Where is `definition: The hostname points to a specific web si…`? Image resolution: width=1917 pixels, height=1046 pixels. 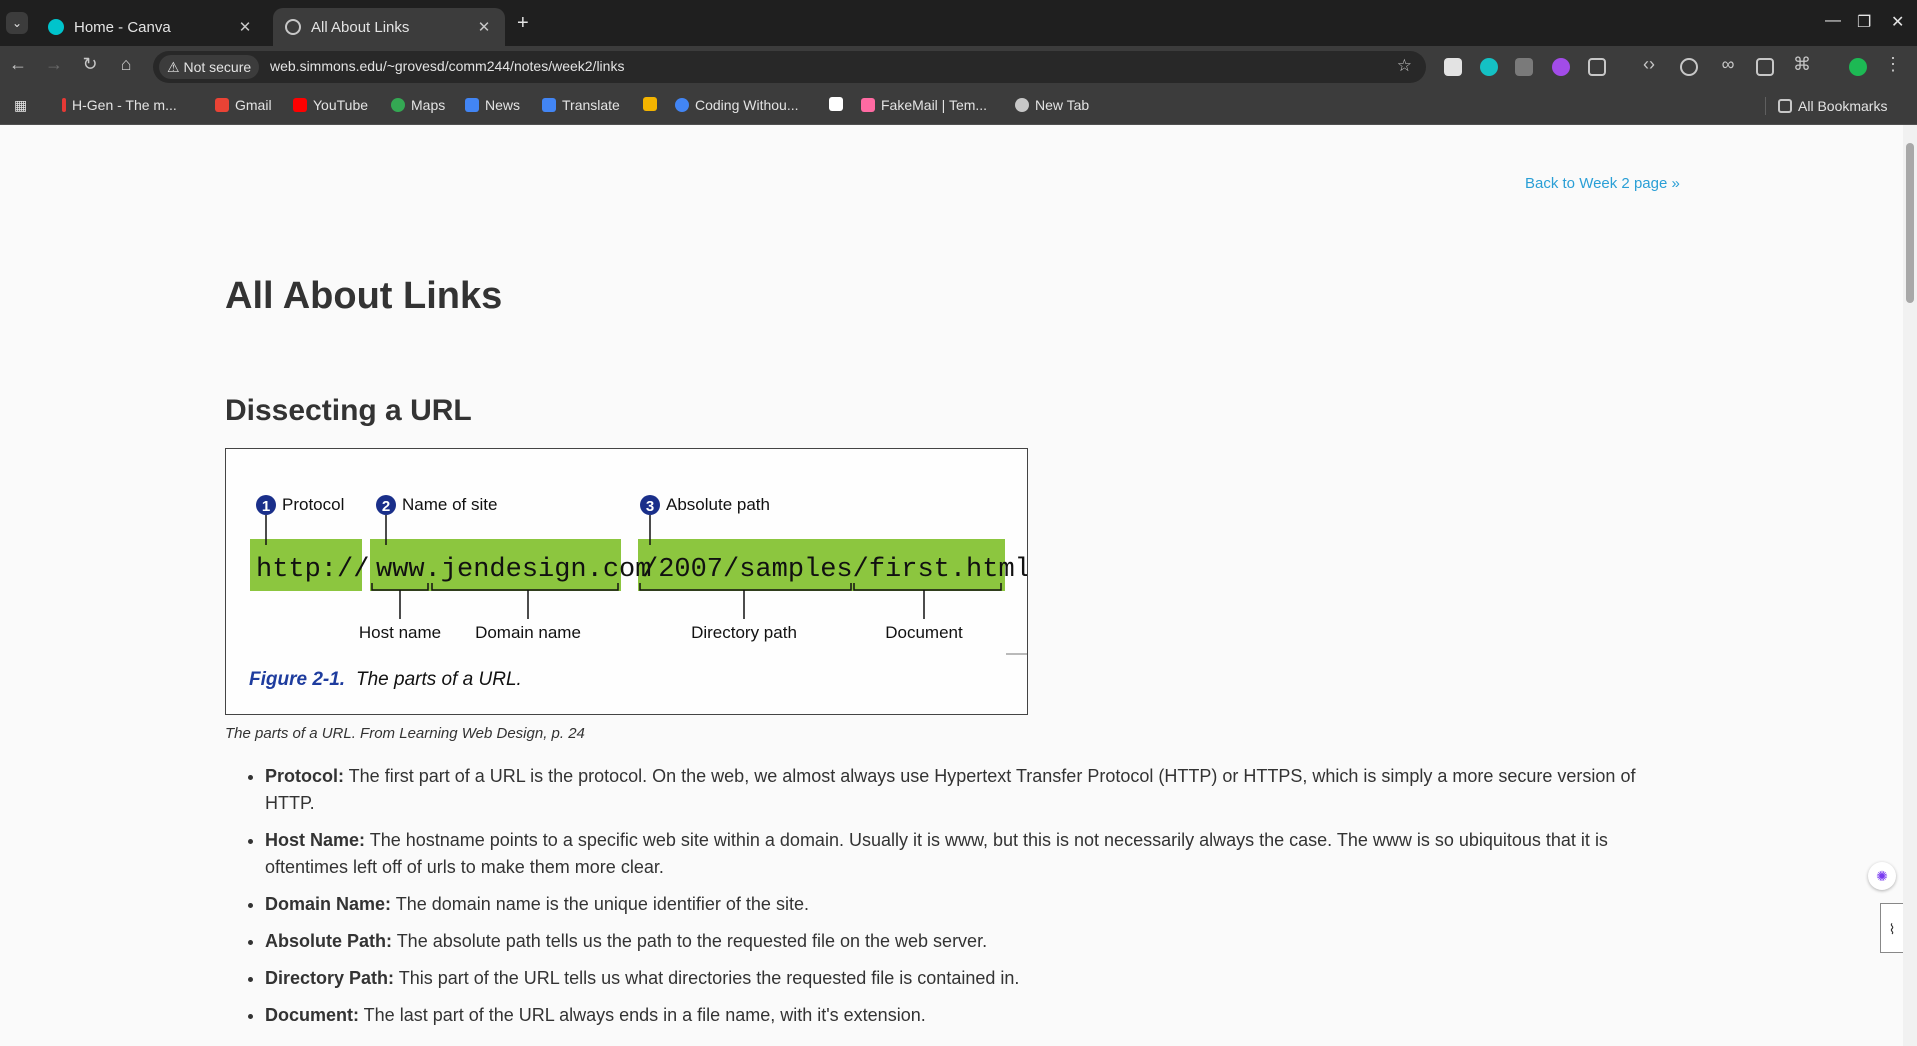 definition: The hostname points to a specific web si… is located at coordinates (936, 853).